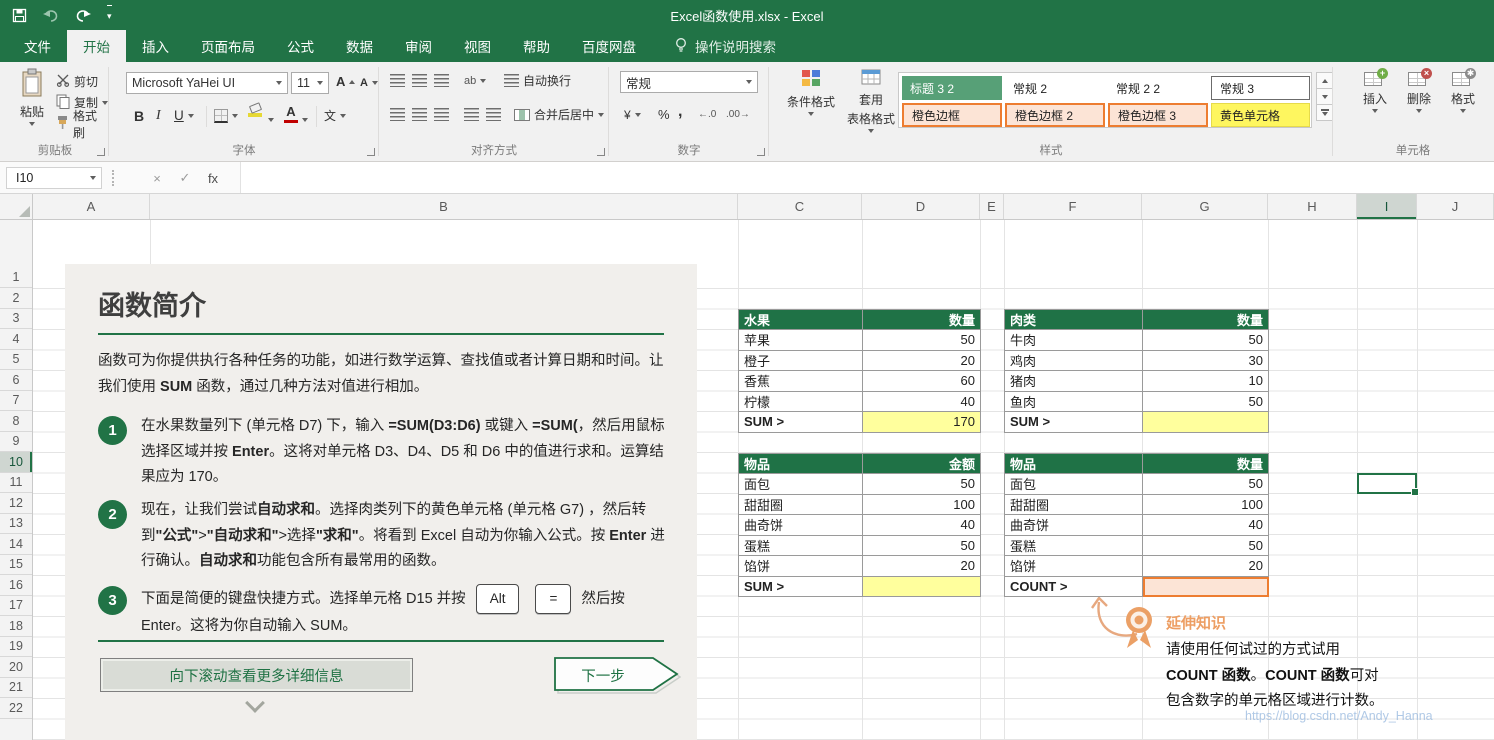  Describe the element at coordinates (1158, 88) in the screenshot. I see `cell-style-normal-2-2: 常规 2 2` at that location.